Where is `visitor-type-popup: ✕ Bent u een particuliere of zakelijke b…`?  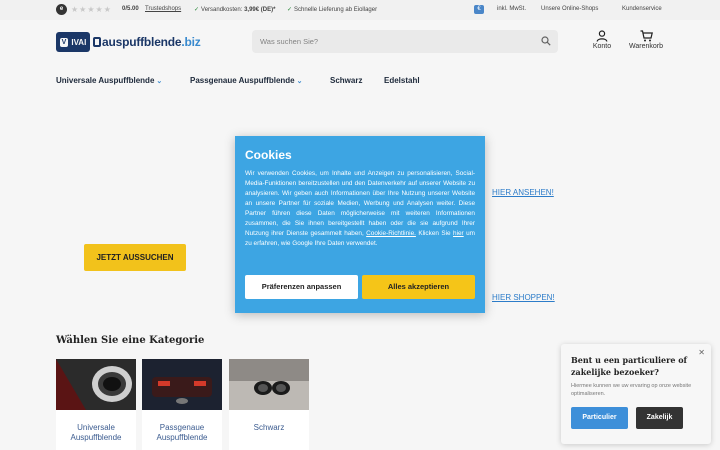 visitor-type-popup: ✕ Bent u een particuliere of zakelijke b… is located at coordinates (636, 394).